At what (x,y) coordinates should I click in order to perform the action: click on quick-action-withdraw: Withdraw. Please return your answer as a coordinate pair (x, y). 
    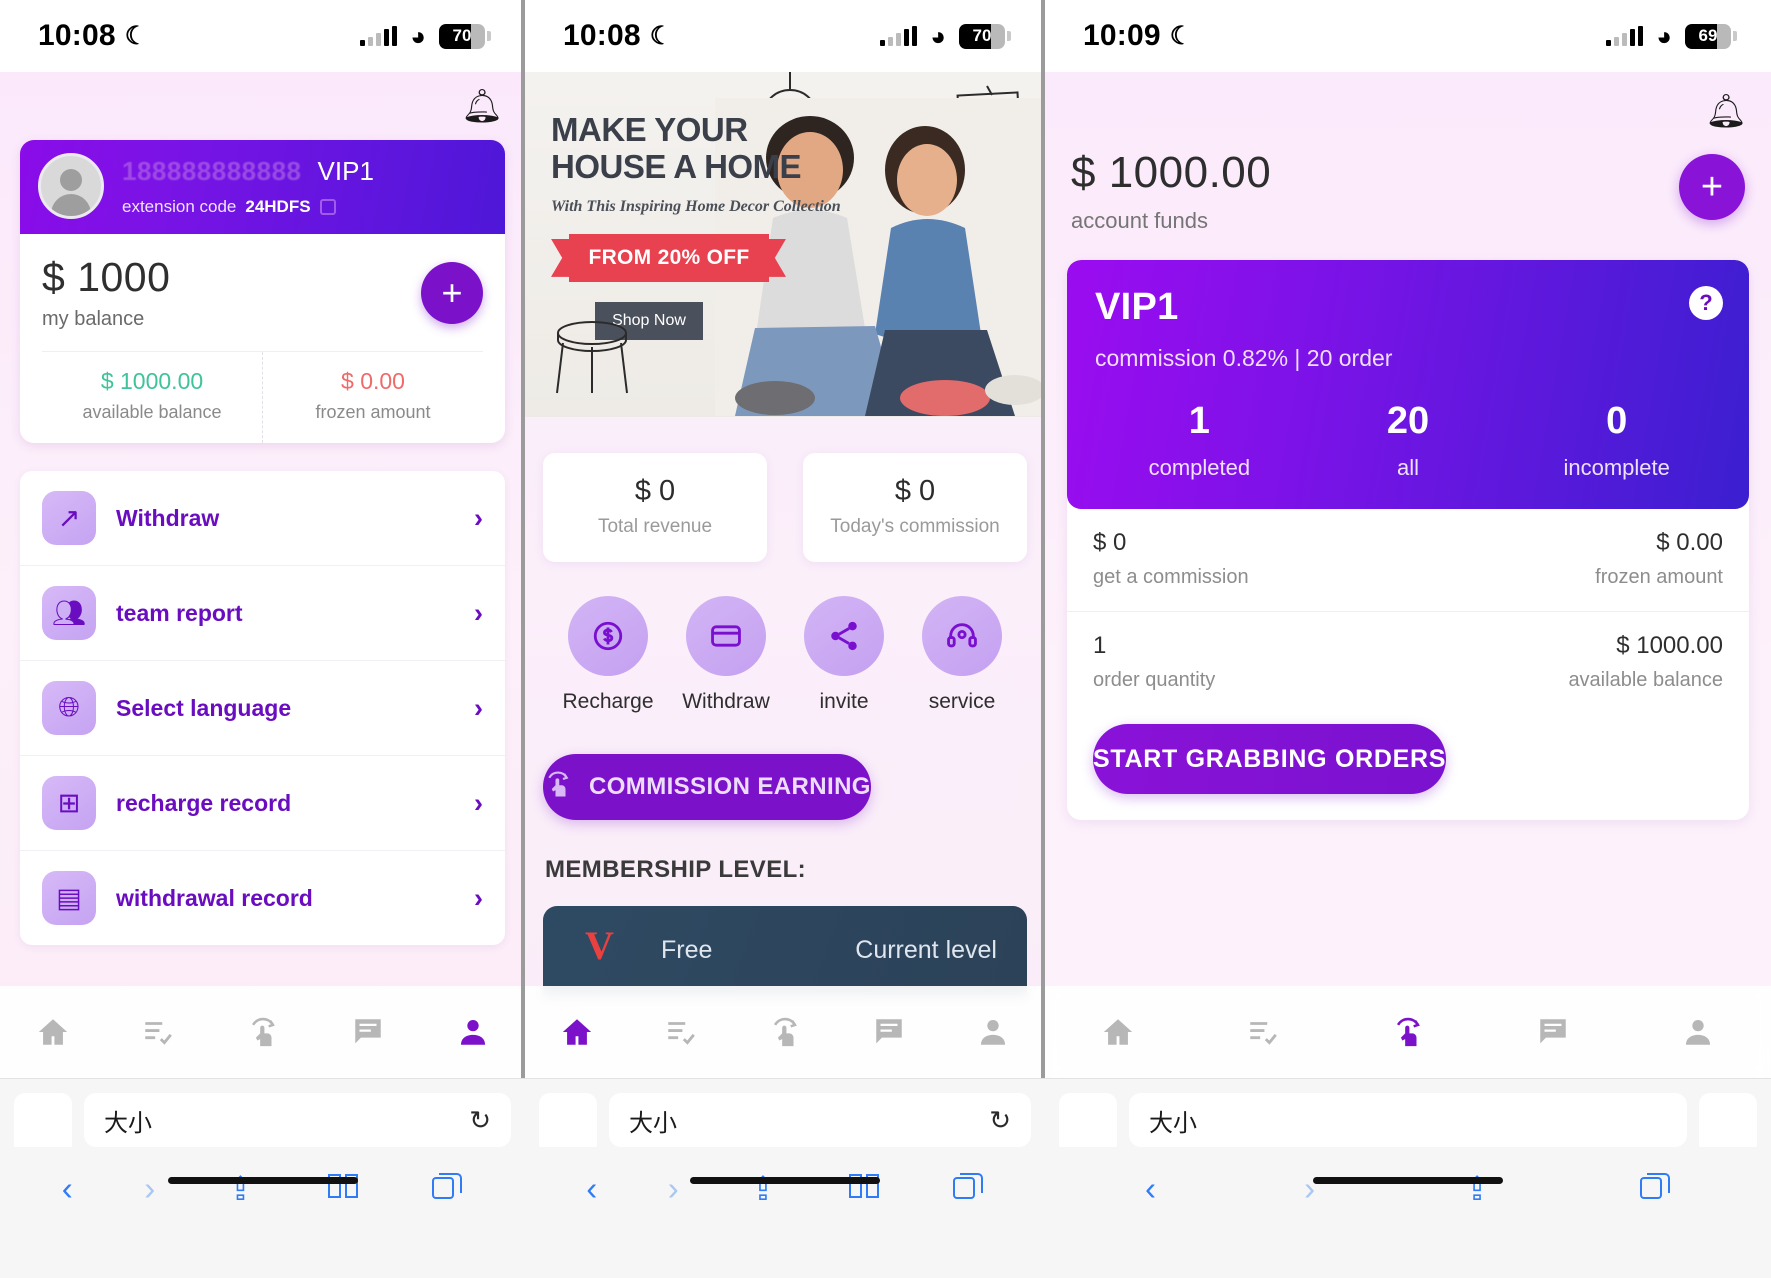
    Looking at the image, I should click on (726, 655).